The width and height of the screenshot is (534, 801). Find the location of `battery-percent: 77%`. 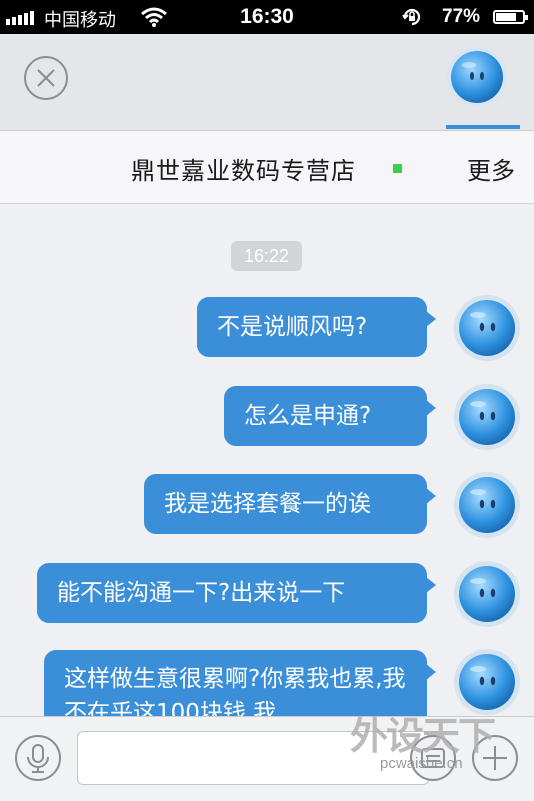

battery-percent: 77% is located at coordinates (461, 16).